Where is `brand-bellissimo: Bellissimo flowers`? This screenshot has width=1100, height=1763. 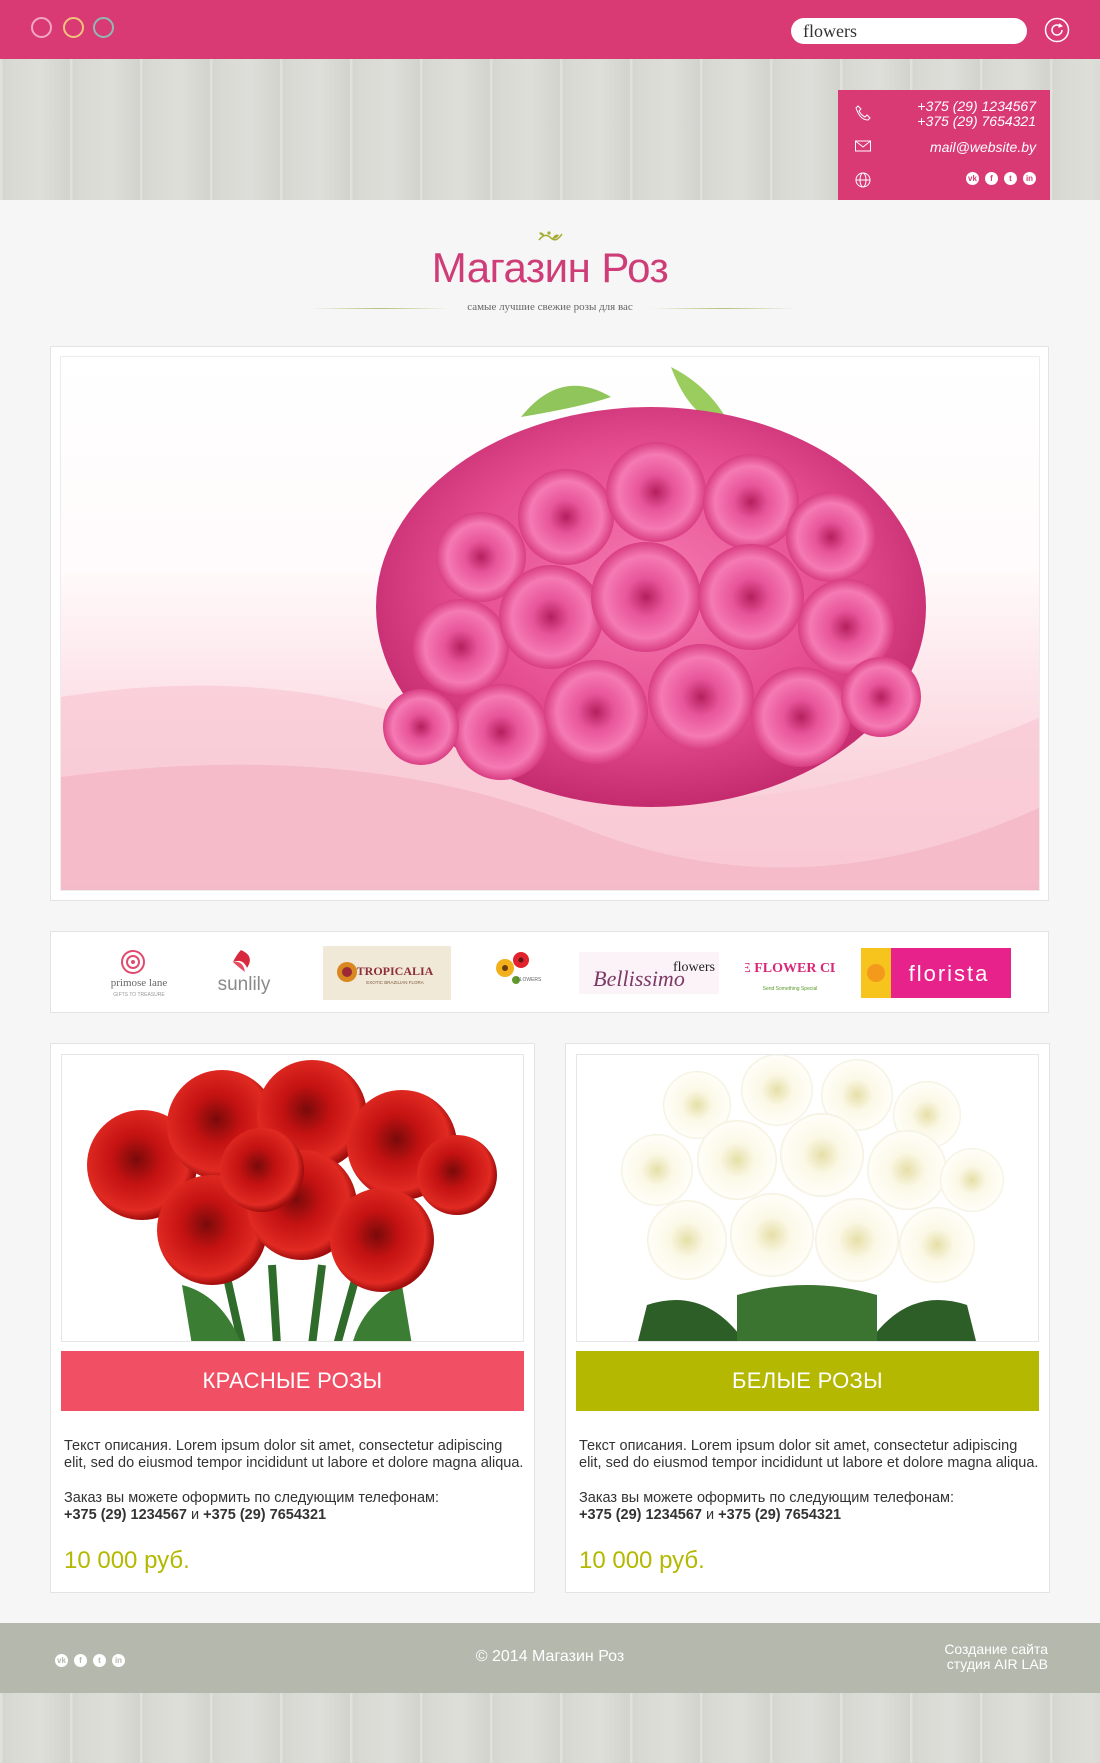 brand-bellissimo: Bellissimo flowers is located at coordinates (649, 973).